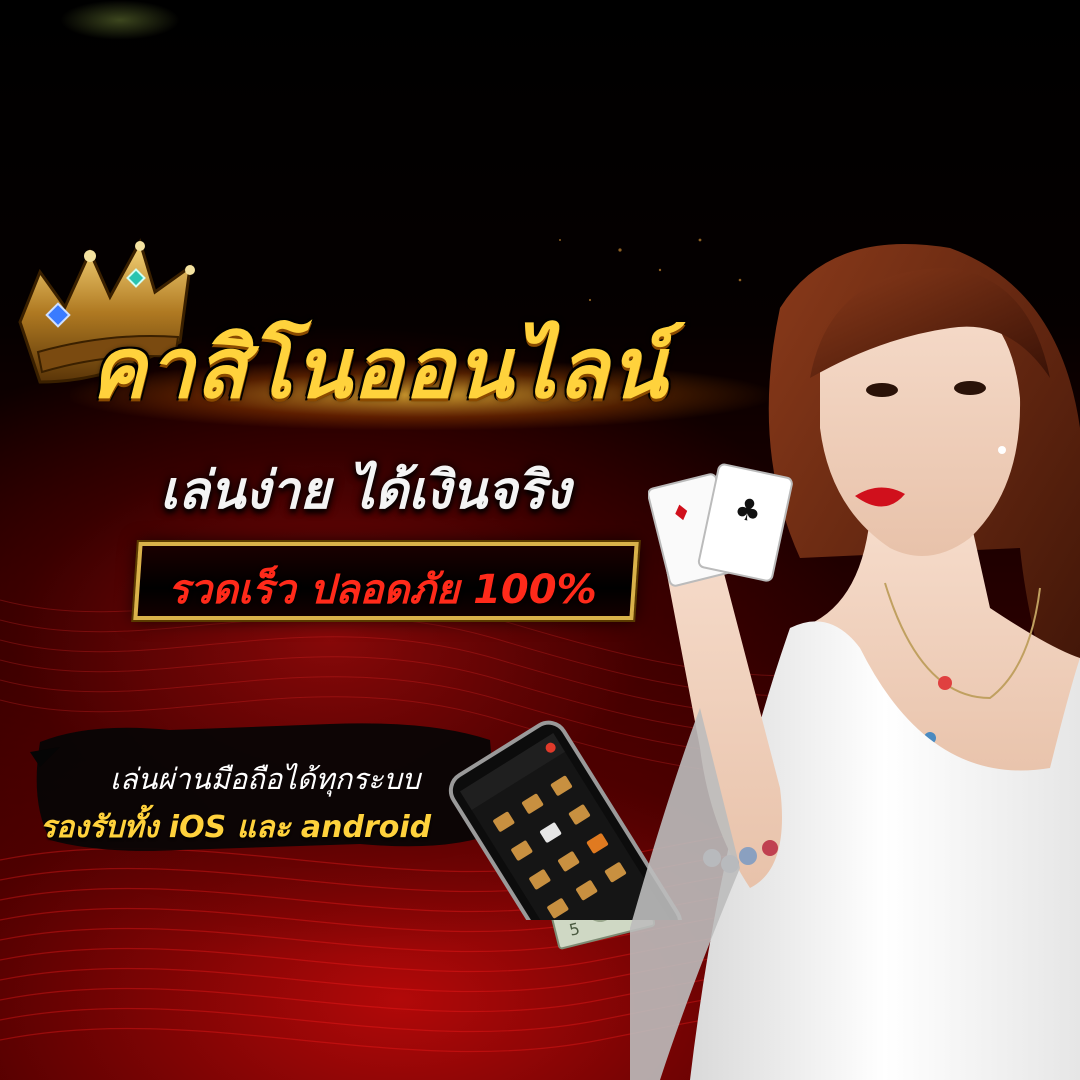 Image resolution: width=1080 pixels, height=1080 pixels. Describe the element at coordinates (382, 590) in the screenshot. I see `badge-text: รวดเร็ว ปลอดภัย 100%` at that location.